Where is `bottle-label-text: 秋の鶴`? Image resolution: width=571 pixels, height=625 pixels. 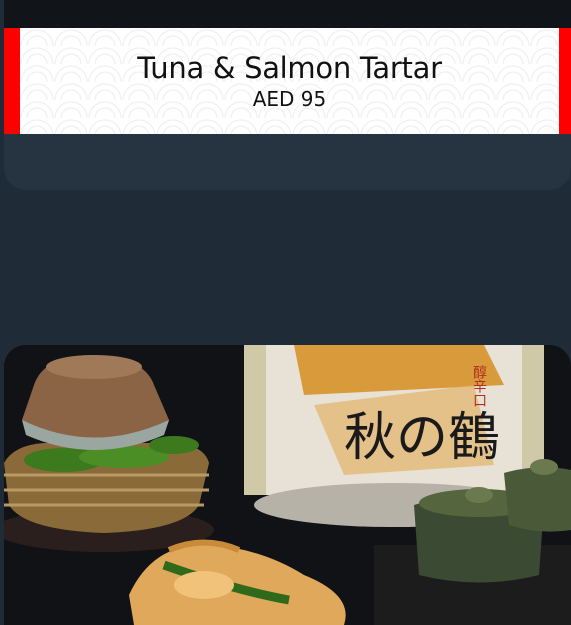 bottle-label-text: 秋の鶴 is located at coordinates (422, 438).